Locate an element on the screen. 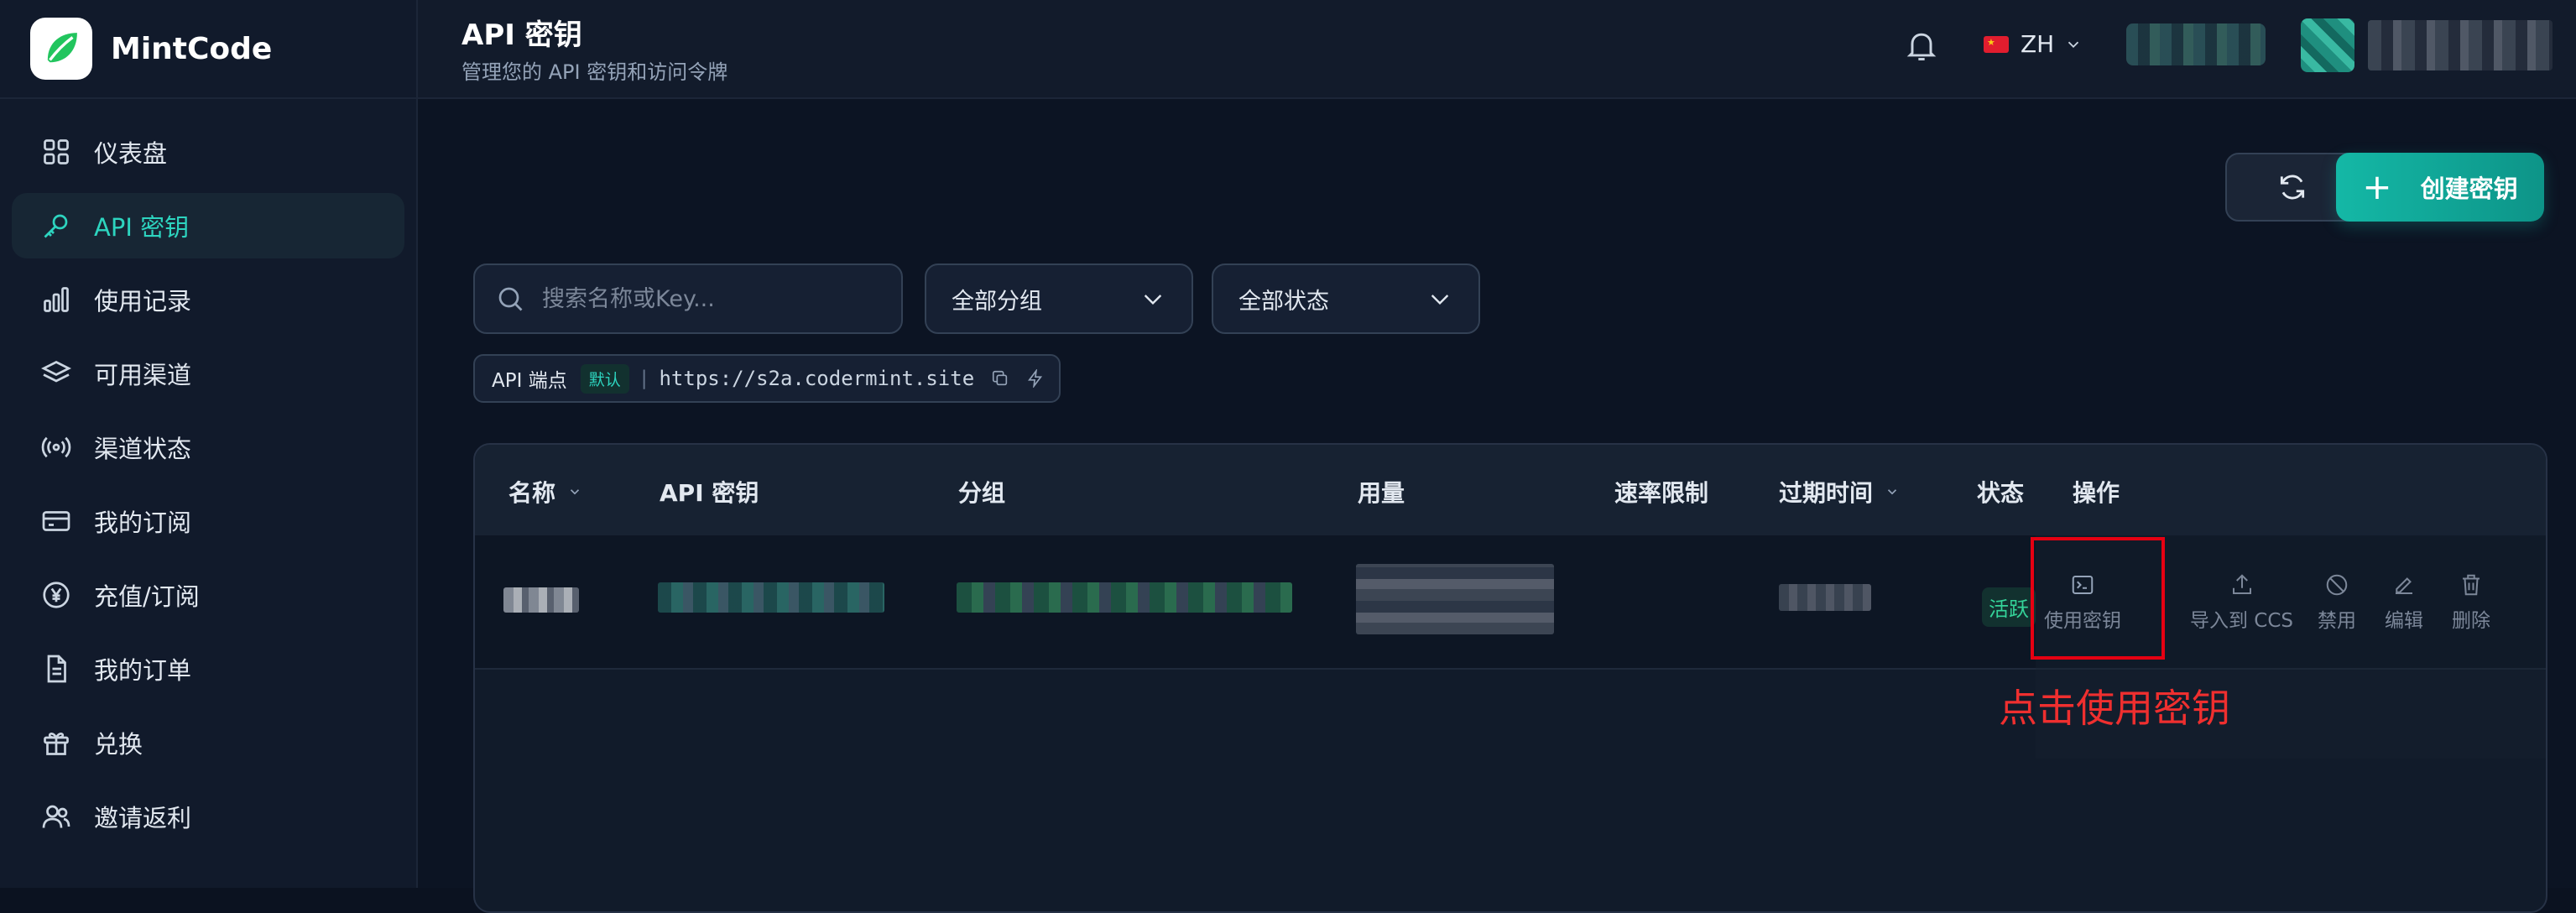 The width and height of the screenshot is (2576, 913). sidebar-item-redeem: 兑换 is located at coordinates (208, 742).